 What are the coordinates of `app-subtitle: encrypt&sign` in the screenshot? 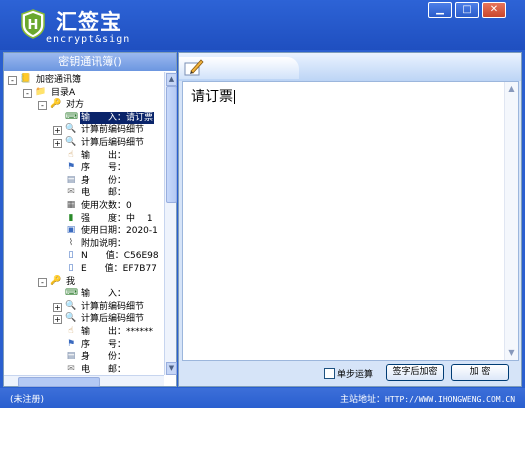 It's located at (88, 39).